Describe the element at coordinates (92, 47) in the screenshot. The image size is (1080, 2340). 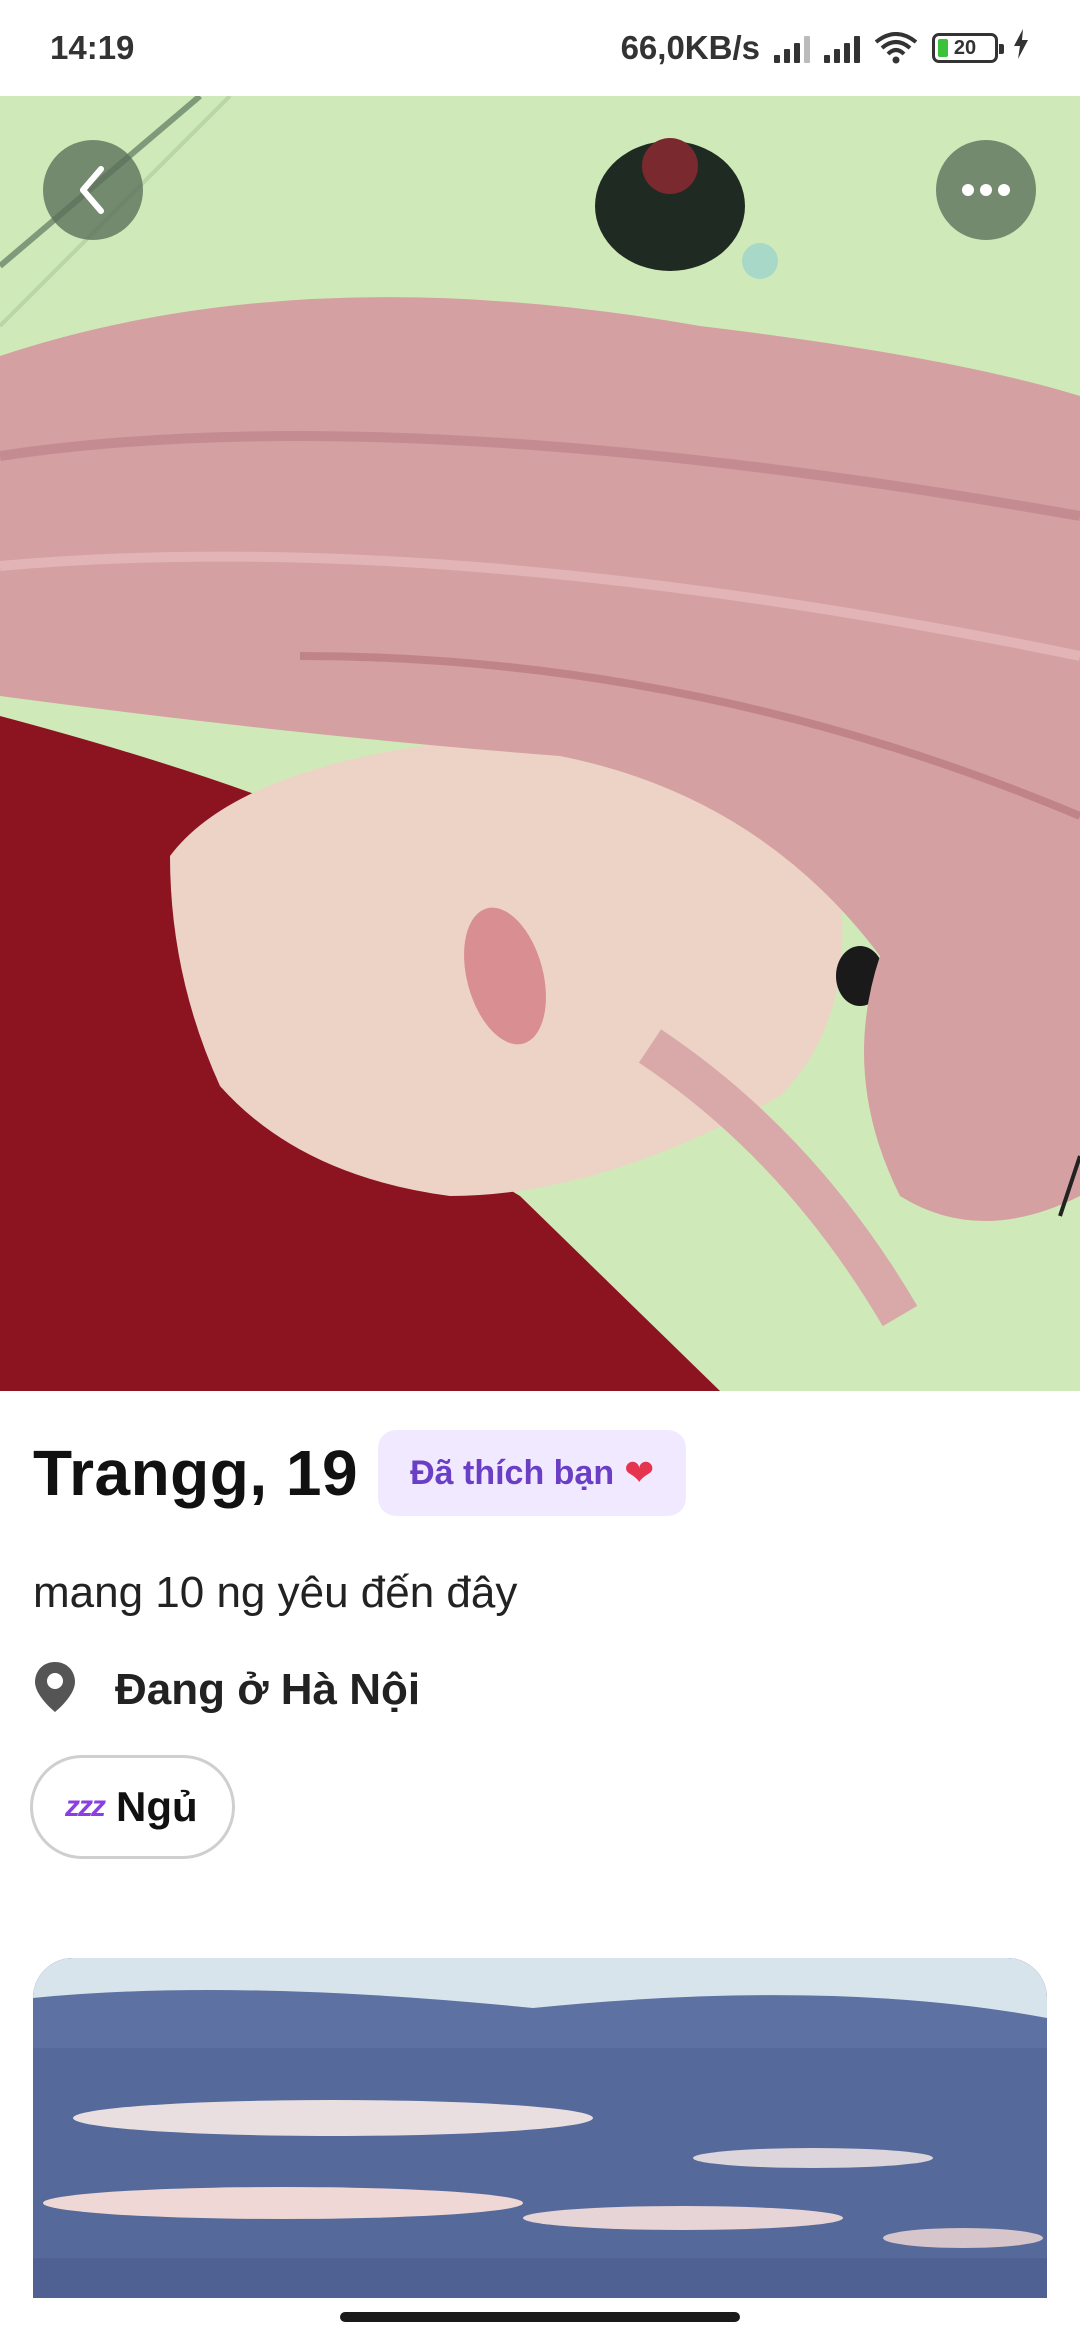
I see `status-time: 14:19` at that location.